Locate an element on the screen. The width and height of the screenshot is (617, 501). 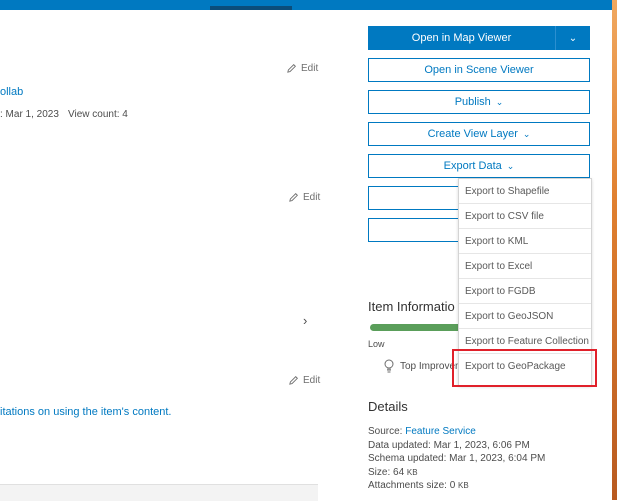
edit-terms-button: Edit is located at coordinates (304, 380).